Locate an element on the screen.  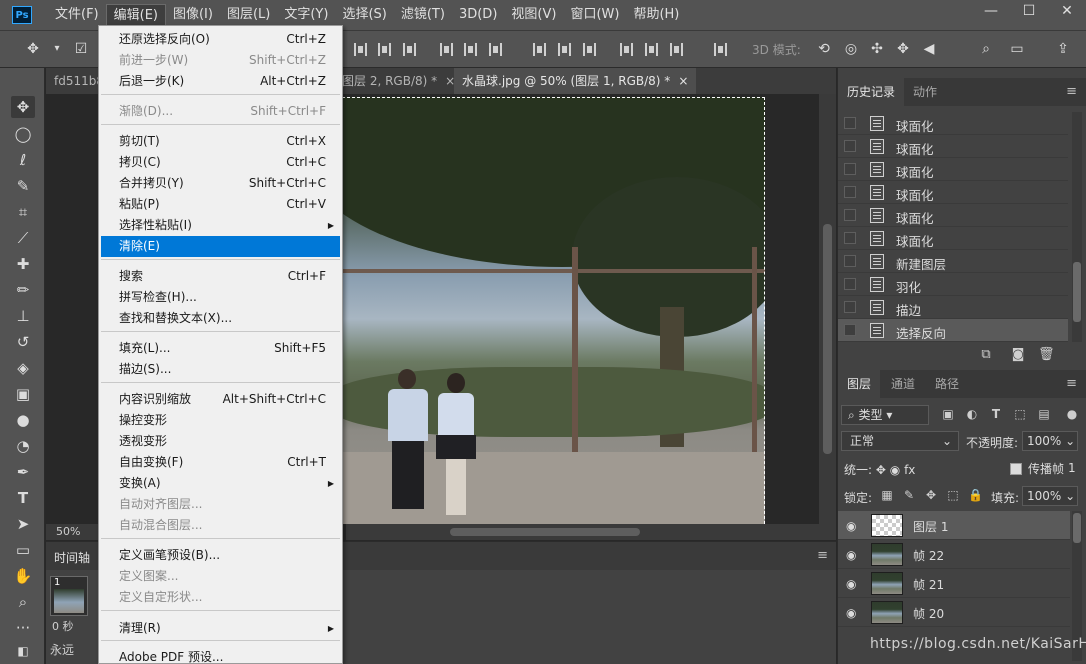
animation-frame: 1 is located at coordinates (69, 596).